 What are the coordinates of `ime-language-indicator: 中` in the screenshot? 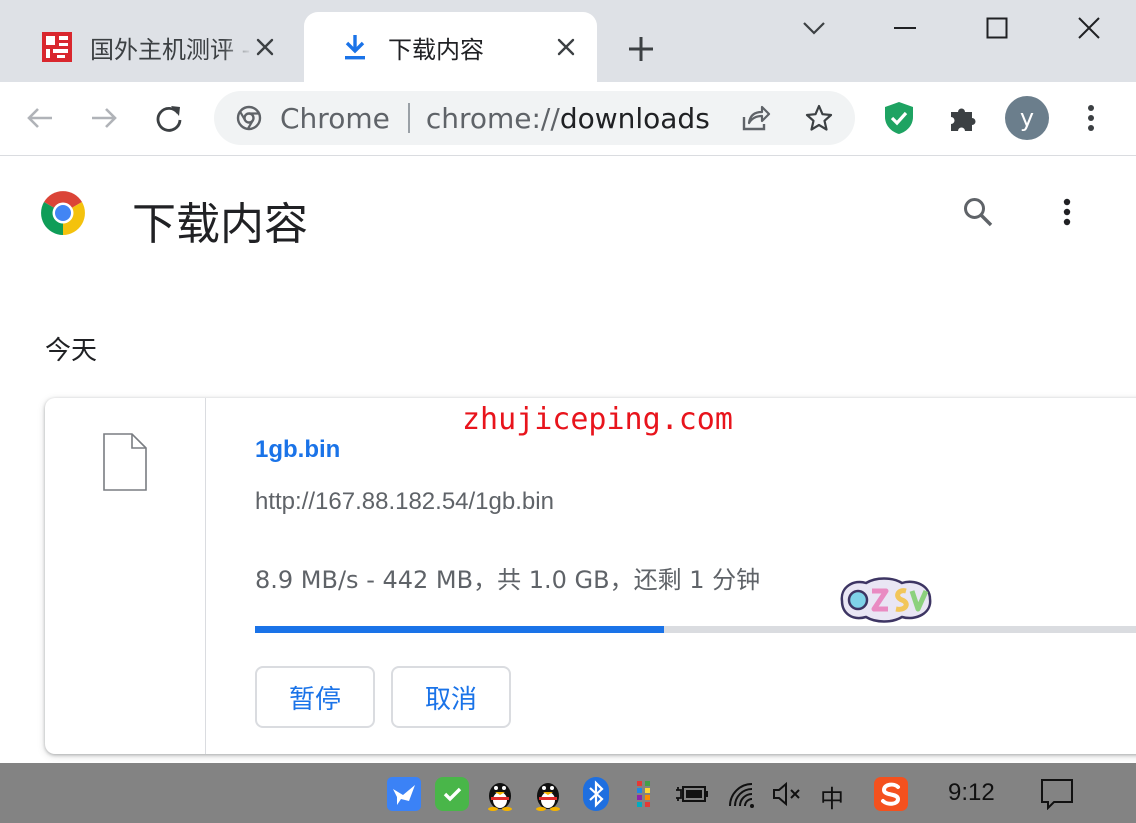 It's located at (832, 796).